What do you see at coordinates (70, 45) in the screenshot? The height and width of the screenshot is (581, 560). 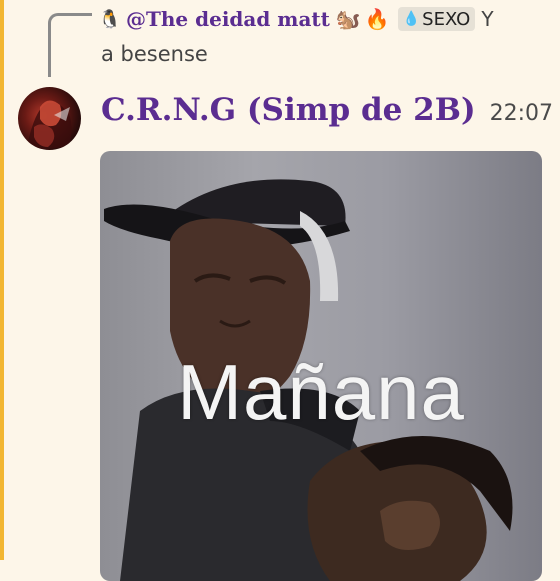 I see `reply-connector-line` at bounding box center [70, 45].